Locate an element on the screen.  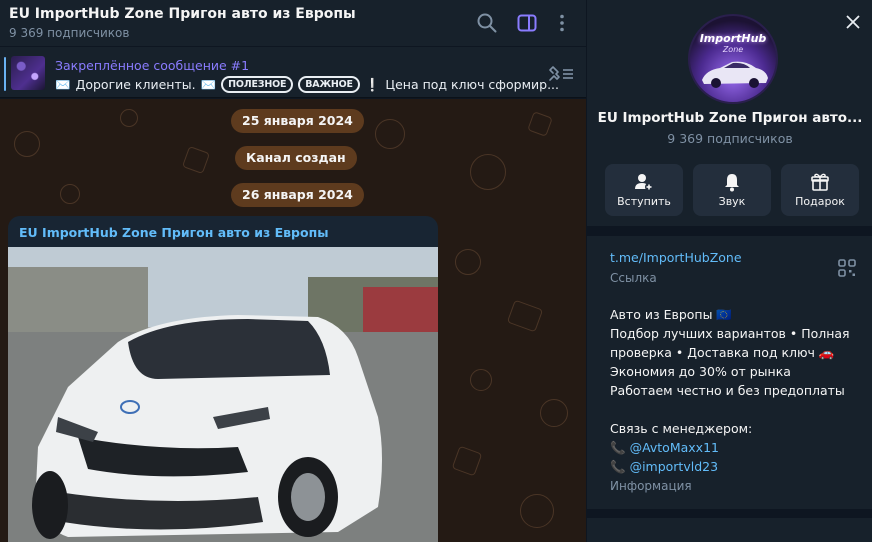
join-button: Вступить is located at coordinates (644, 190).